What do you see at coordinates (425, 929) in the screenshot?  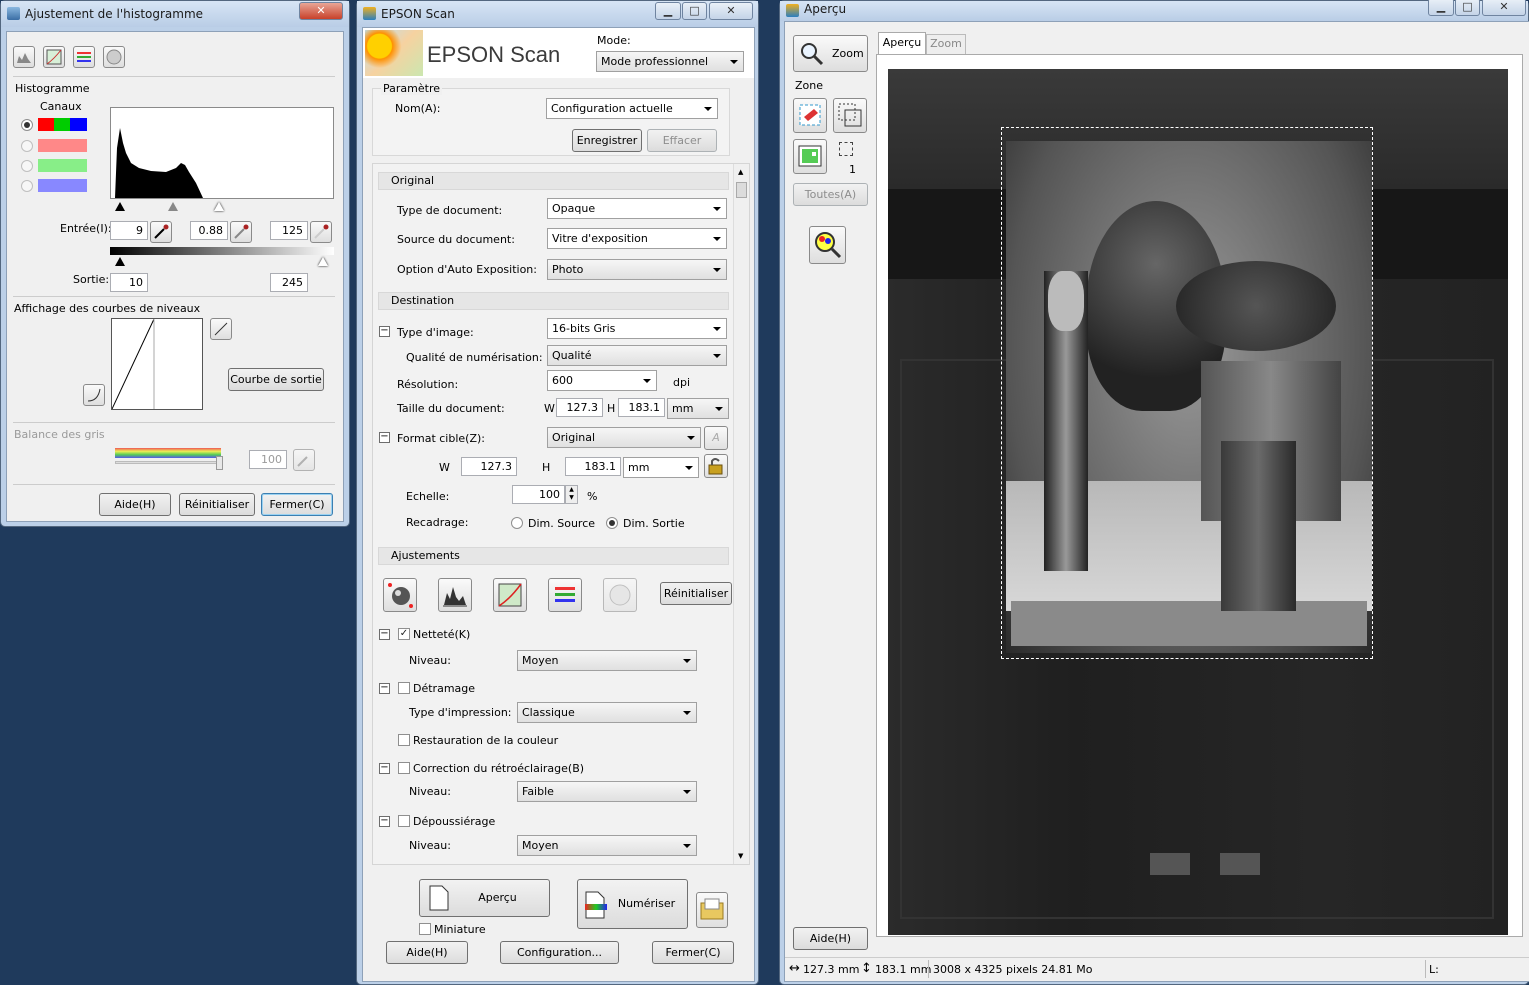 I see `thumbnail-checkbox` at bounding box center [425, 929].